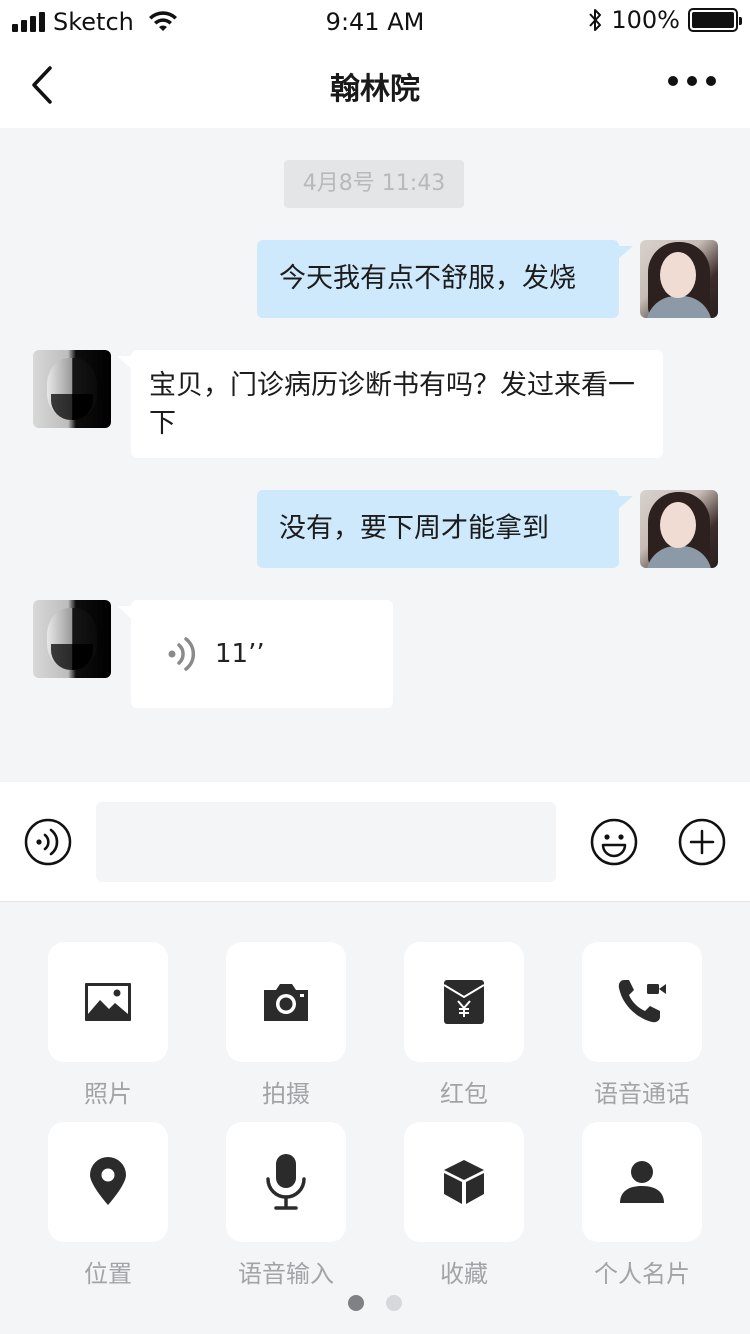  What do you see at coordinates (375, 89) in the screenshot?
I see `page-title: 翰林院` at bounding box center [375, 89].